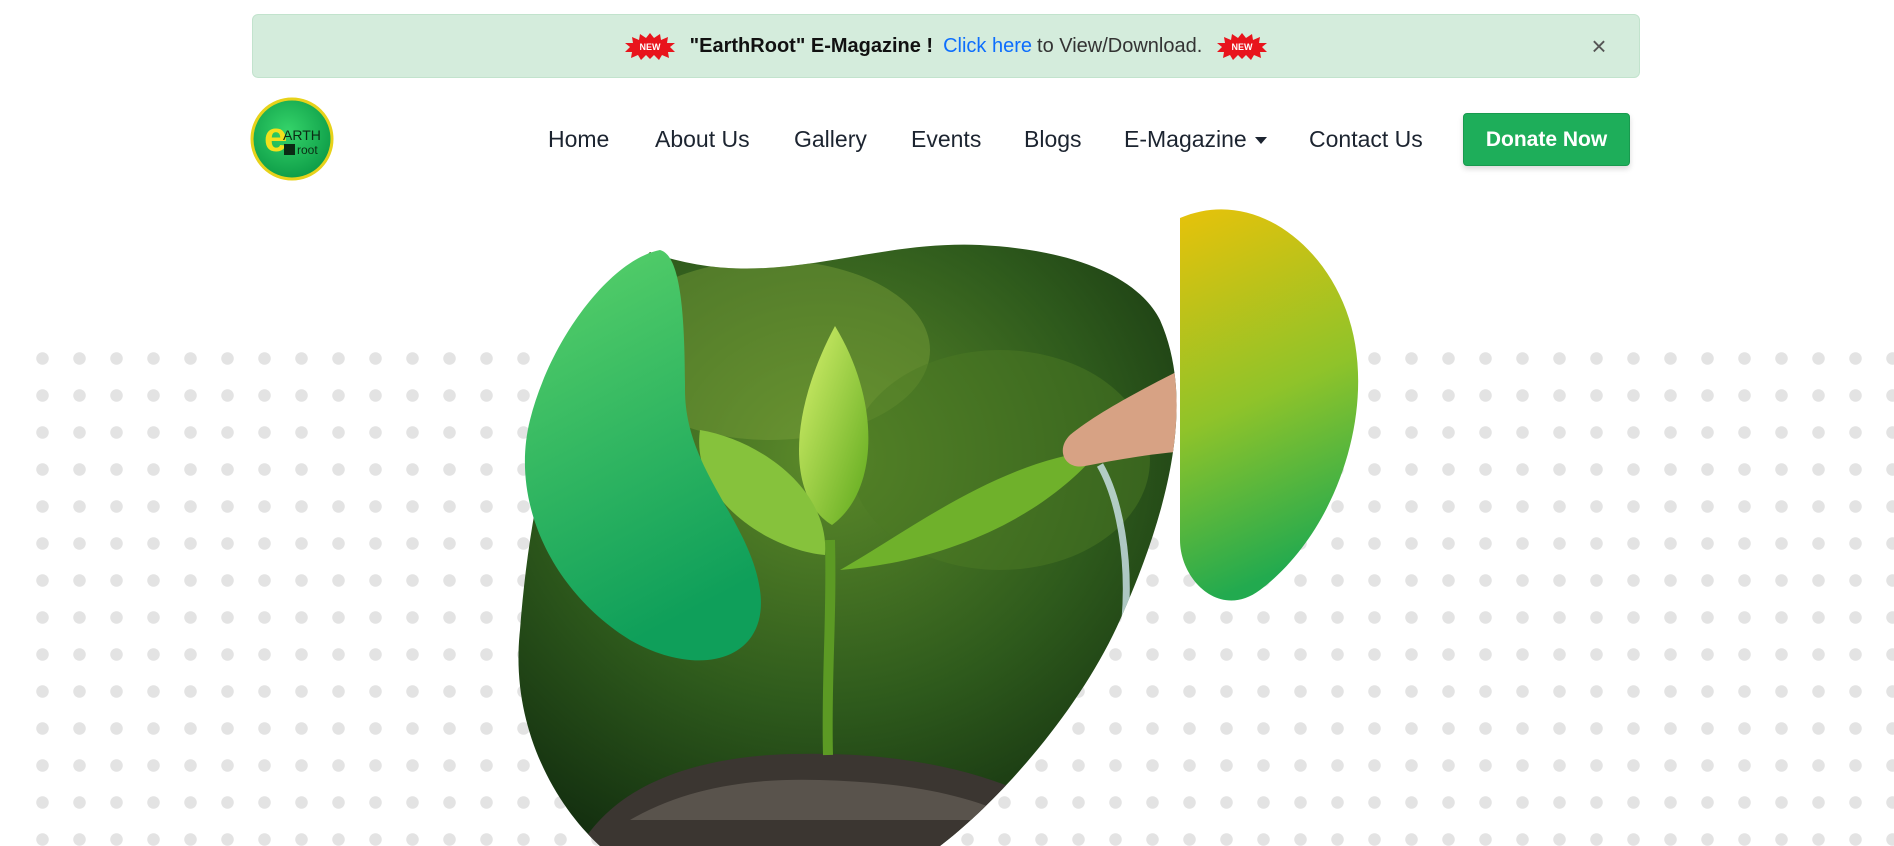 This screenshot has width=1894, height=846. Describe the element at coordinates (702, 139) in the screenshot. I see `nav-item-about-us: About Us` at that location.